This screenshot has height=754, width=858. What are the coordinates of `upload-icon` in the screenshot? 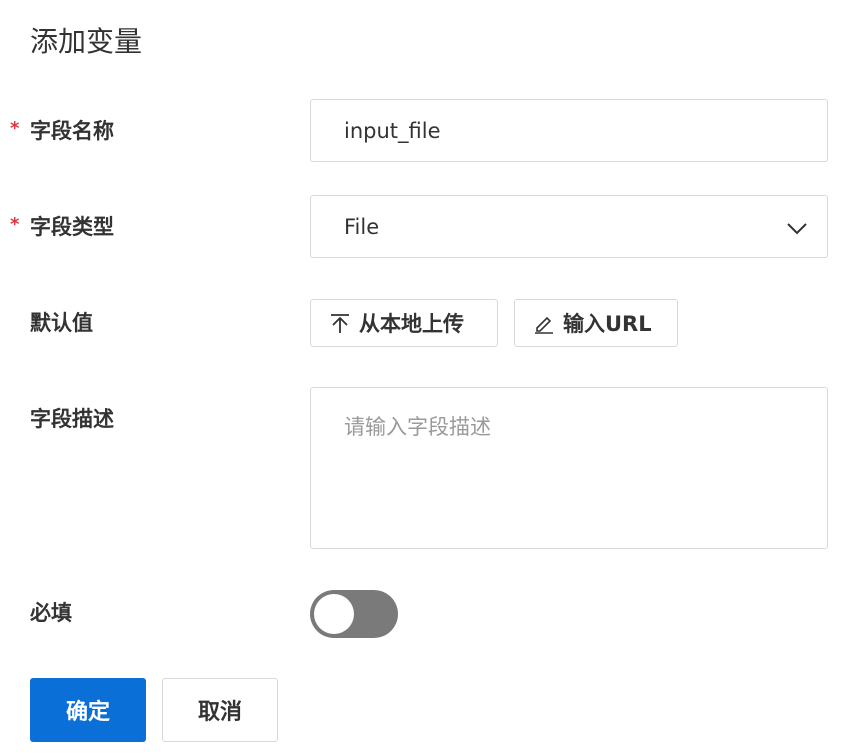 It's located at (340, 323).